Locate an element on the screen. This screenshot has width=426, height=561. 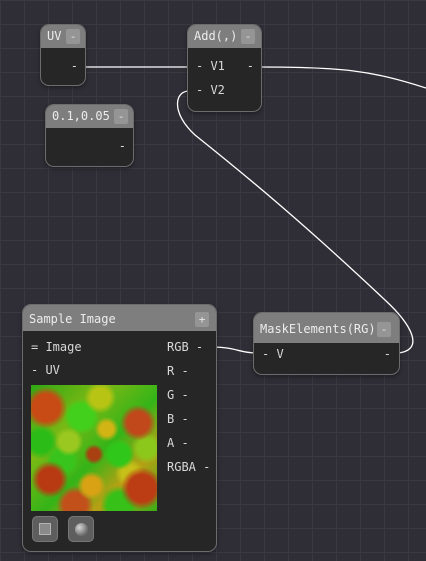
sample-image-output-rgba: RGBA - is located at coordinates (188, 467).